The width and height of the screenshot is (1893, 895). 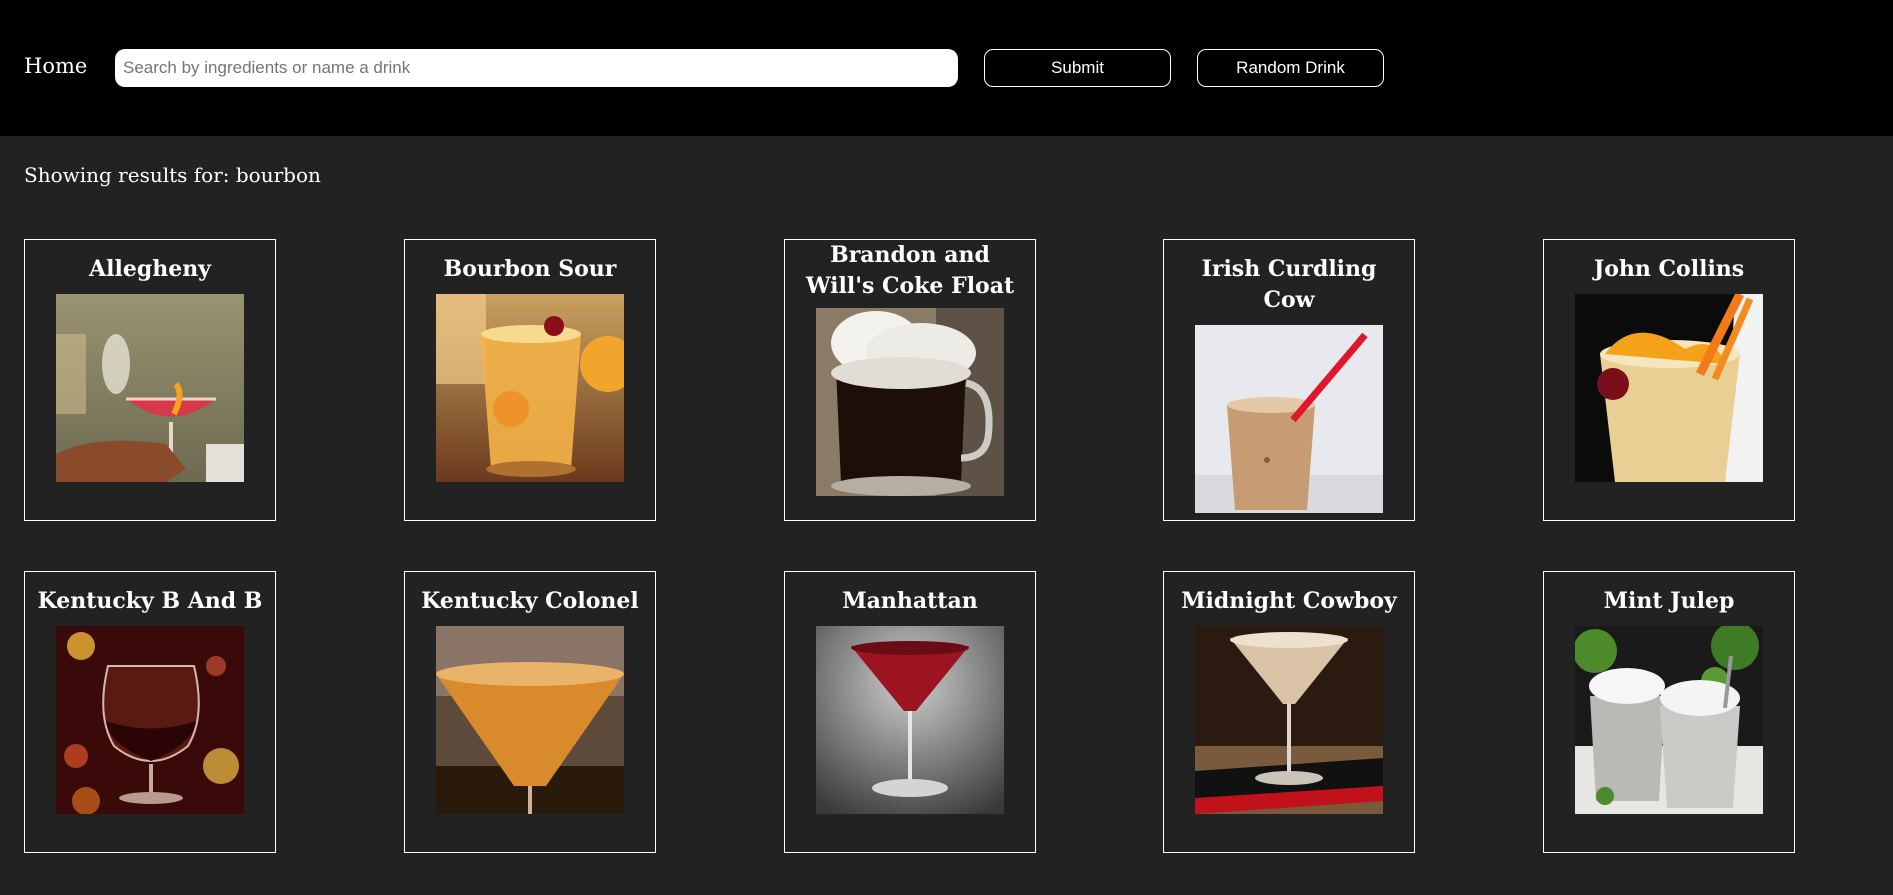 What do you see at coordinates (536, 68) in the screenshot?
I see `search-input` at bounding box center [536, 68].